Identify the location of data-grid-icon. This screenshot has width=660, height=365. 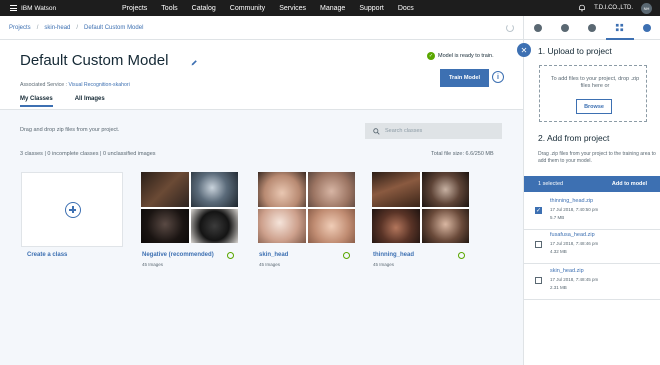
(620, 27).